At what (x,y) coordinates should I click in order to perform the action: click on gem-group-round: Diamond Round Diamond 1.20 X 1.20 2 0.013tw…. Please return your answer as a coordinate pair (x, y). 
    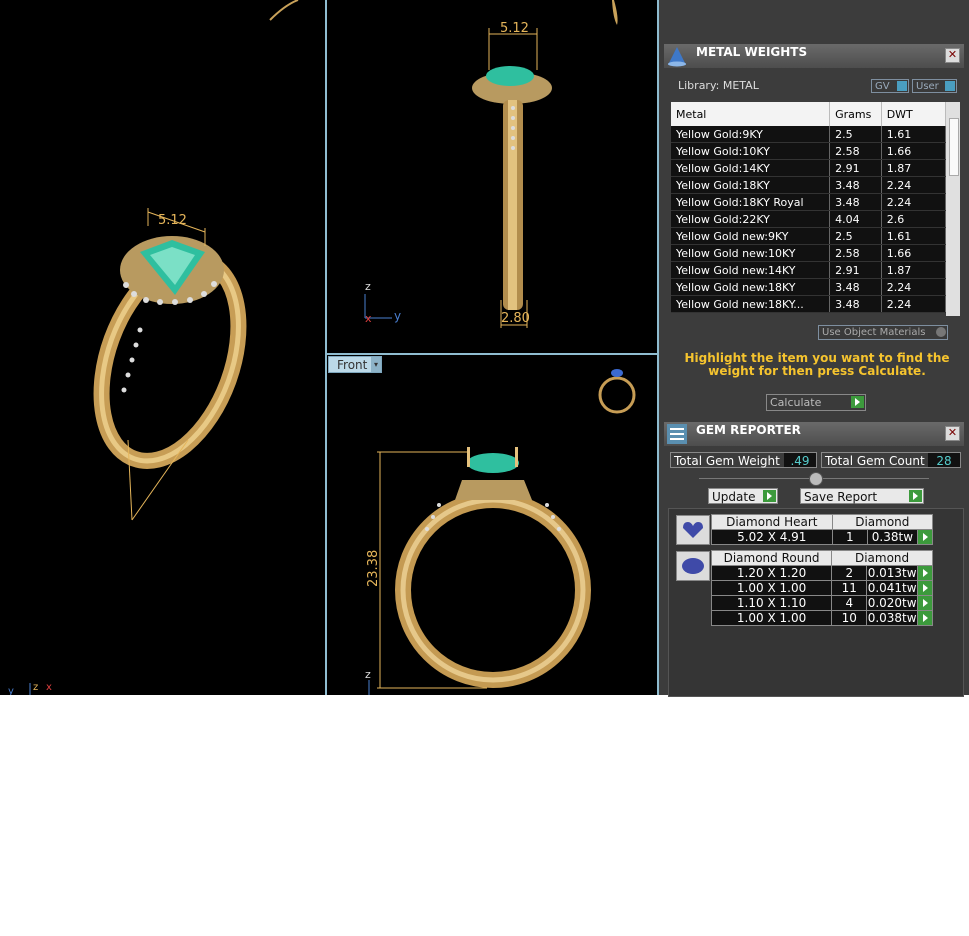
    Looking at the image, I should click on (822, 588).